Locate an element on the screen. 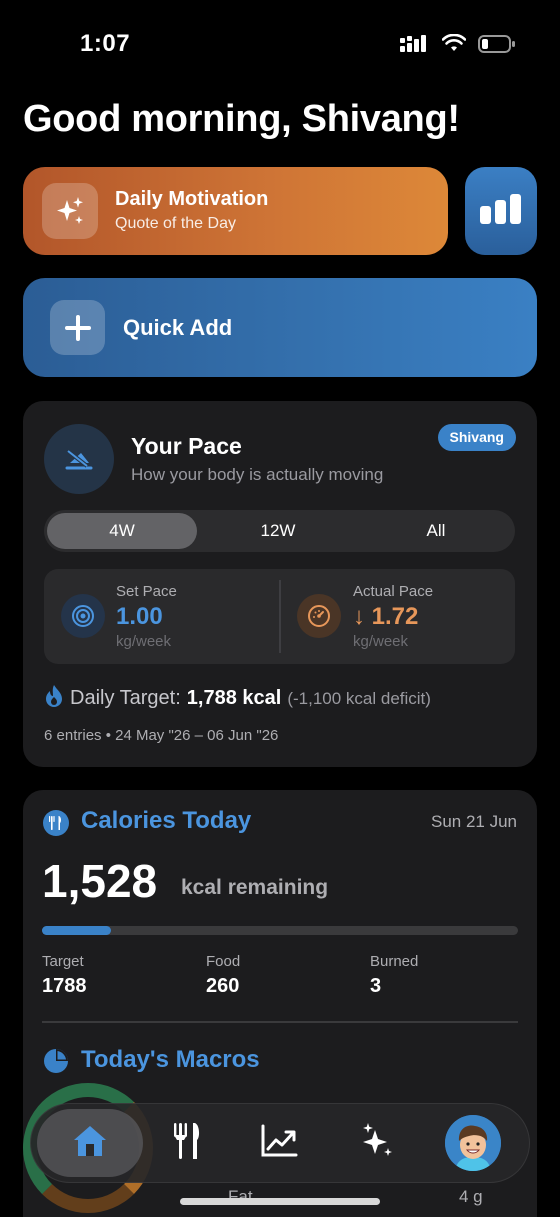 The height and width of the screenshot is (1217, 560). calories-remaining-value: 1,528 is located at coordinates (100, 881).